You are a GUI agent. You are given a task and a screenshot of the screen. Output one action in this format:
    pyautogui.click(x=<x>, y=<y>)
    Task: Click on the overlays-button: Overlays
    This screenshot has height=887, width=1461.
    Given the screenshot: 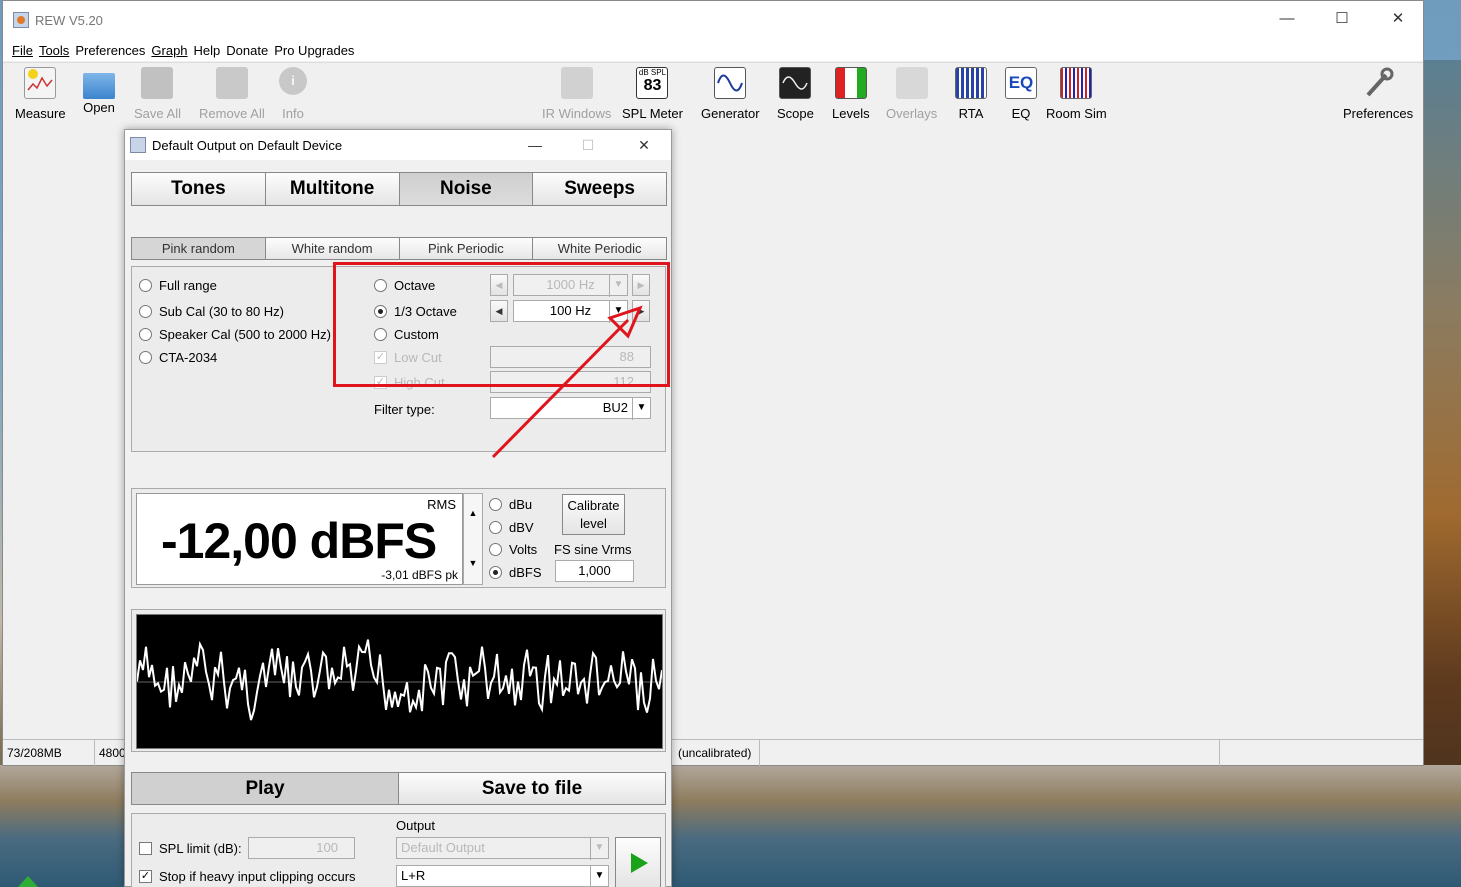 What is the action you would take?
    pyautogui.click(x=911, y=94)
    